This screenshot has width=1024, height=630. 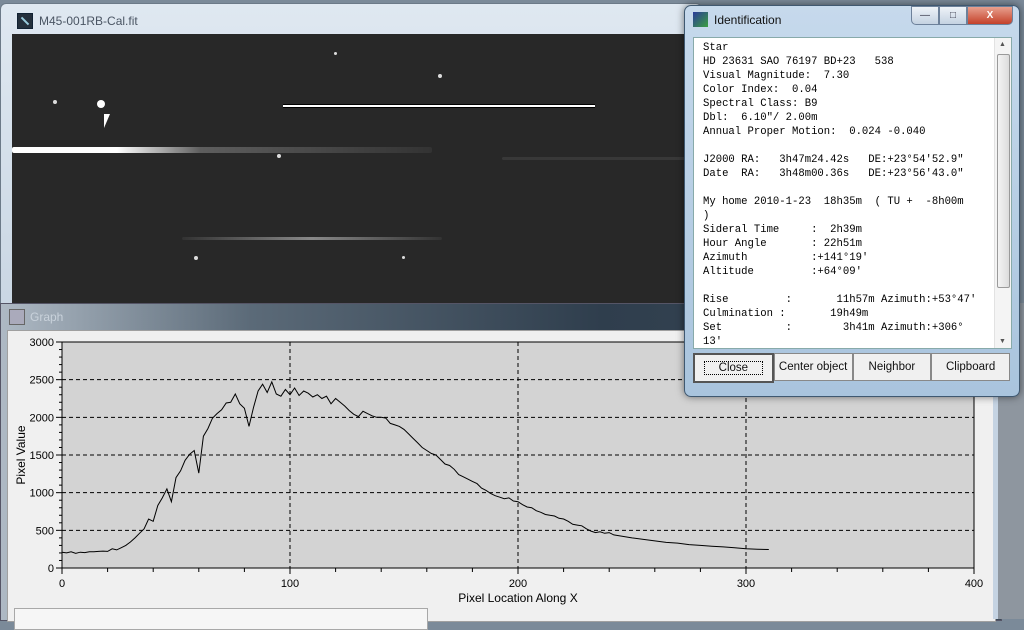 What do you see at coordinates (760, 90) in the screenshot?
I see `identification-line: Color Index: 0.04` at bounding box center [760, 90].